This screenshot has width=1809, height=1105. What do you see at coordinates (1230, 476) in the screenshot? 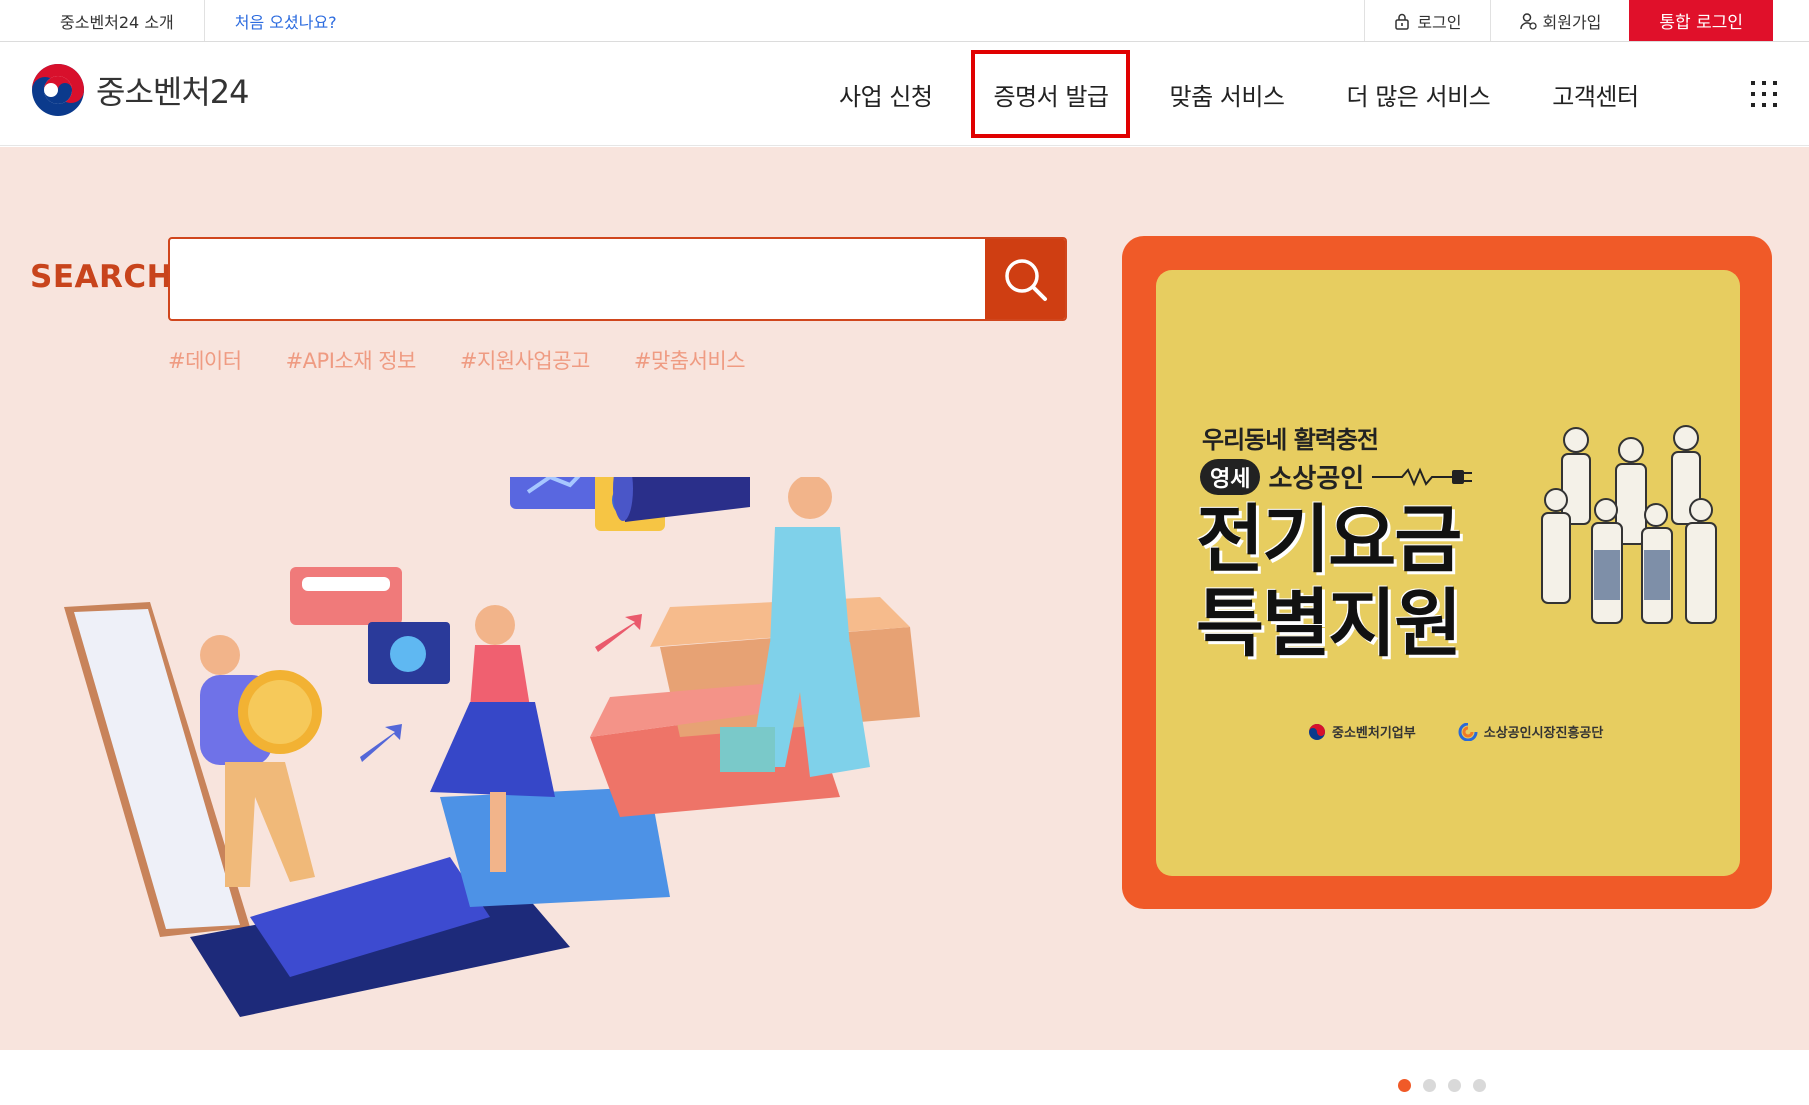
I see `banner-pill: 영세` at bounding box center [1230, 476].